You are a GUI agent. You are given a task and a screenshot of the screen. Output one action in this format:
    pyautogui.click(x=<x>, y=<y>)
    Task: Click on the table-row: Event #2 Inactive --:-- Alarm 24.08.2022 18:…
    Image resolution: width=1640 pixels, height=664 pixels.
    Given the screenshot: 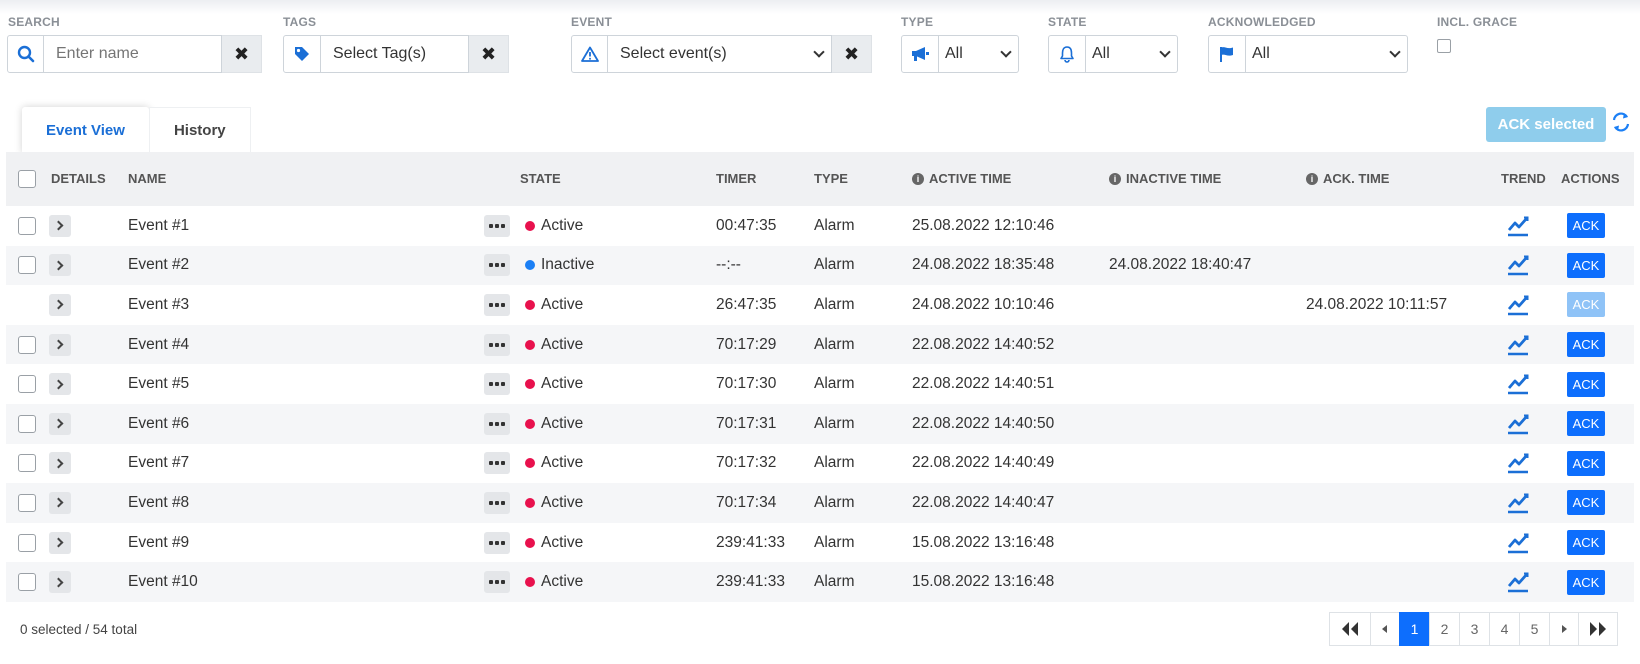 What is the action you would take?
    pyautogui.click(x=820, y=265)
    